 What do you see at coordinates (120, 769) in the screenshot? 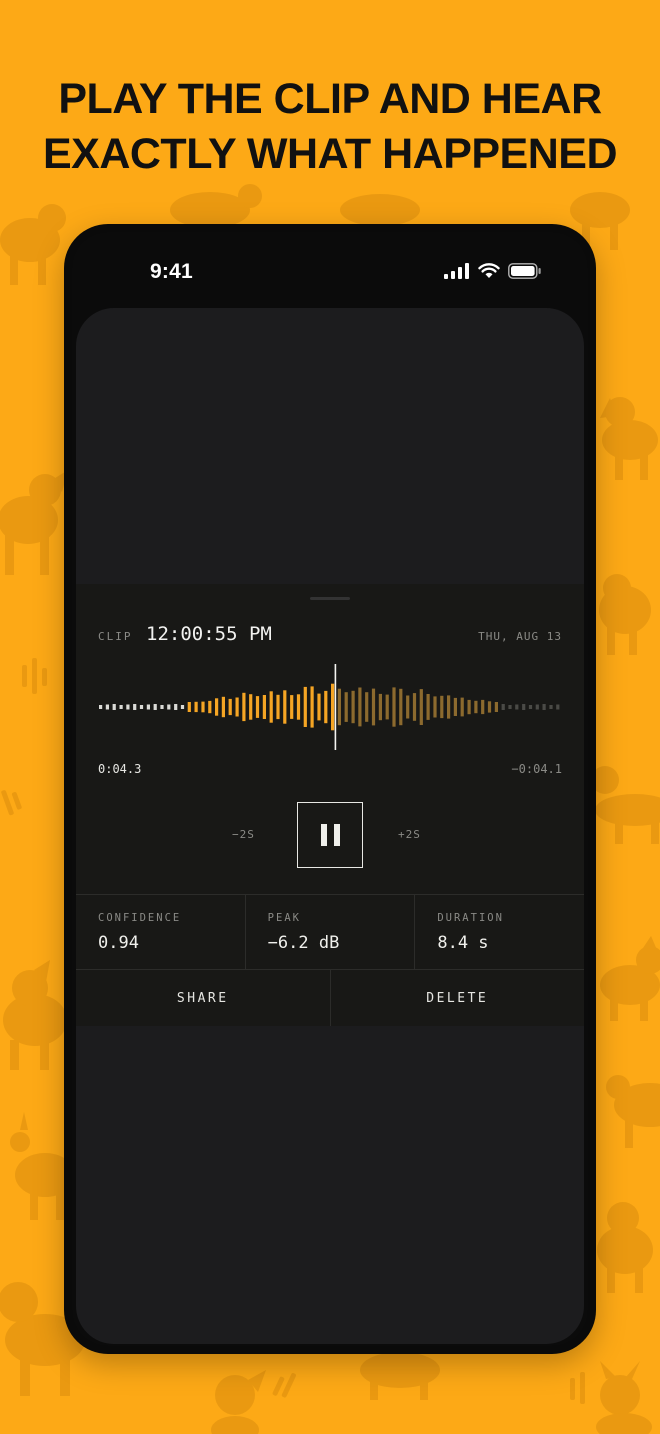
I see `elapsed-time: 0:04.3` at bounding box center [120, 769].